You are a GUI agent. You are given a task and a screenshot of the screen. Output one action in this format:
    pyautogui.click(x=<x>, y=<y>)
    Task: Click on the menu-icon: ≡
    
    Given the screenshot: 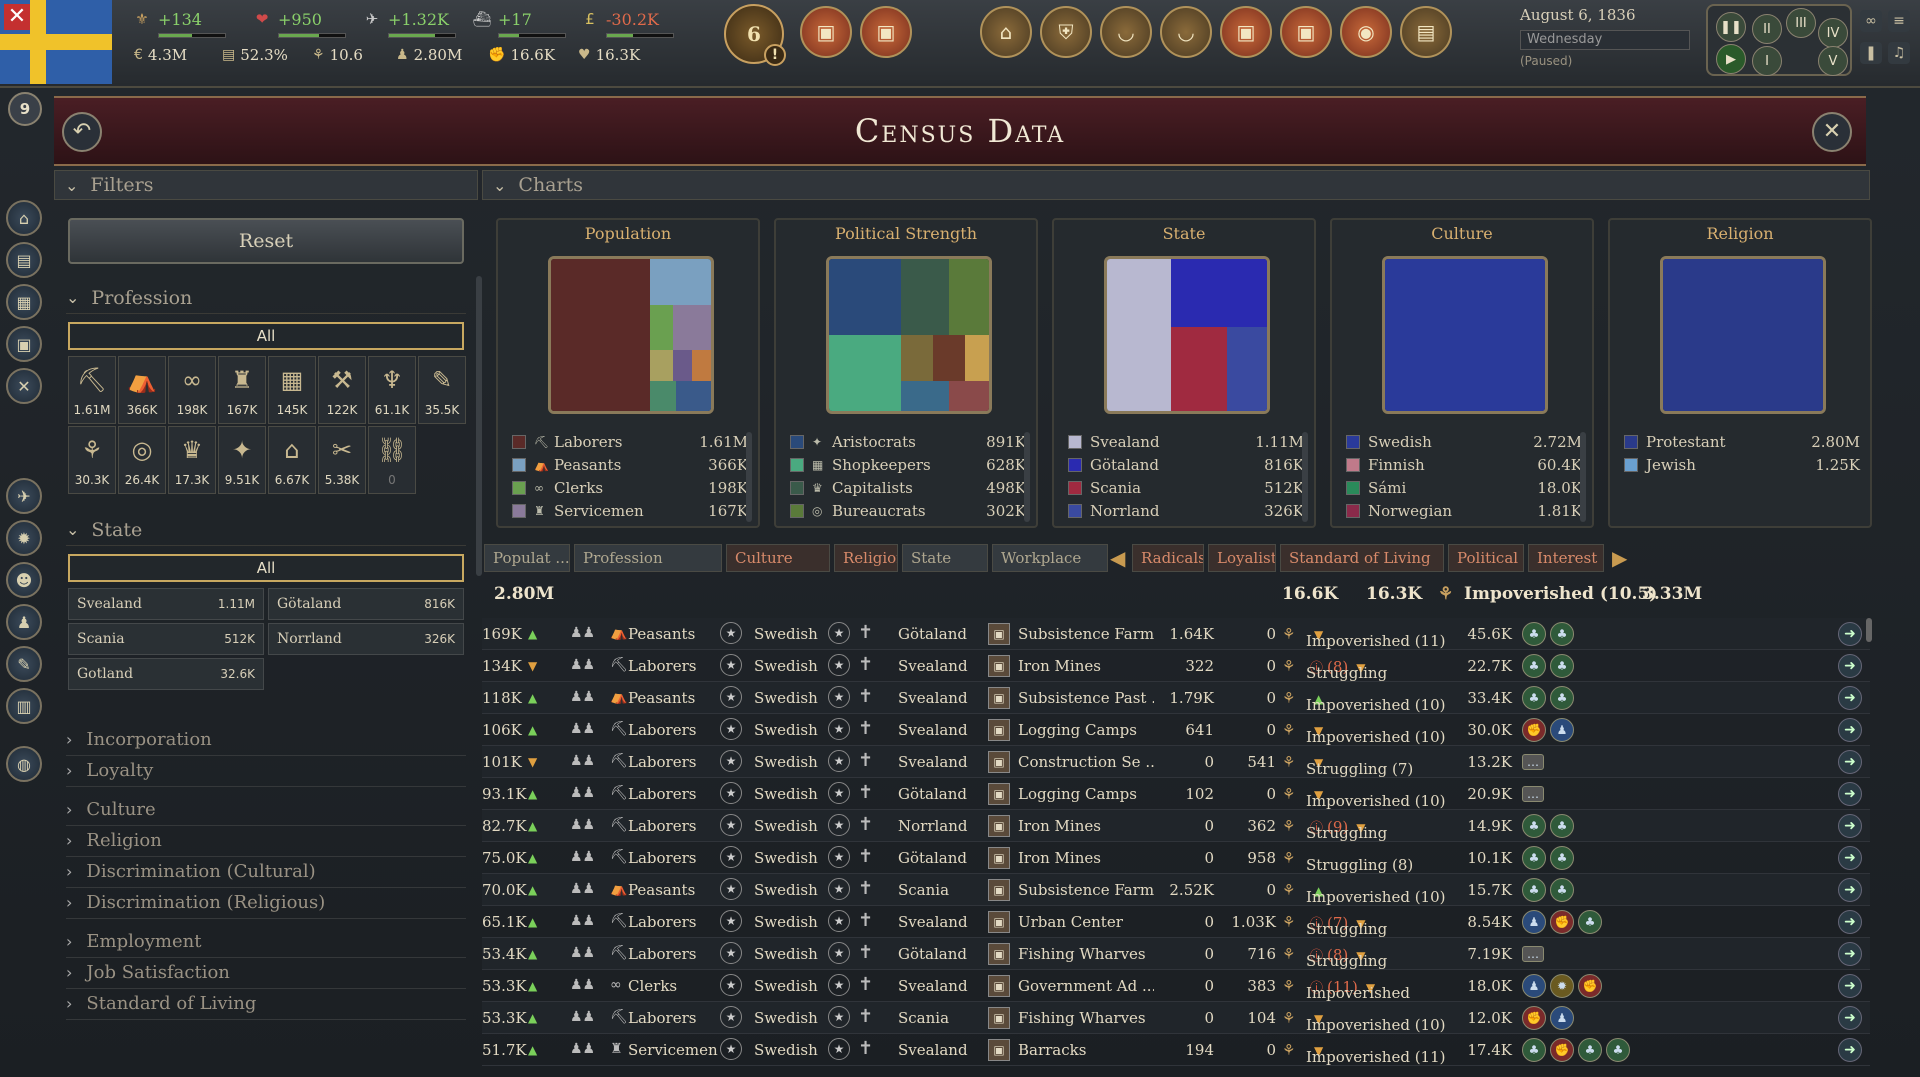 What is the action you would take?
    pyautogui.click(x=1899, y=21)
    